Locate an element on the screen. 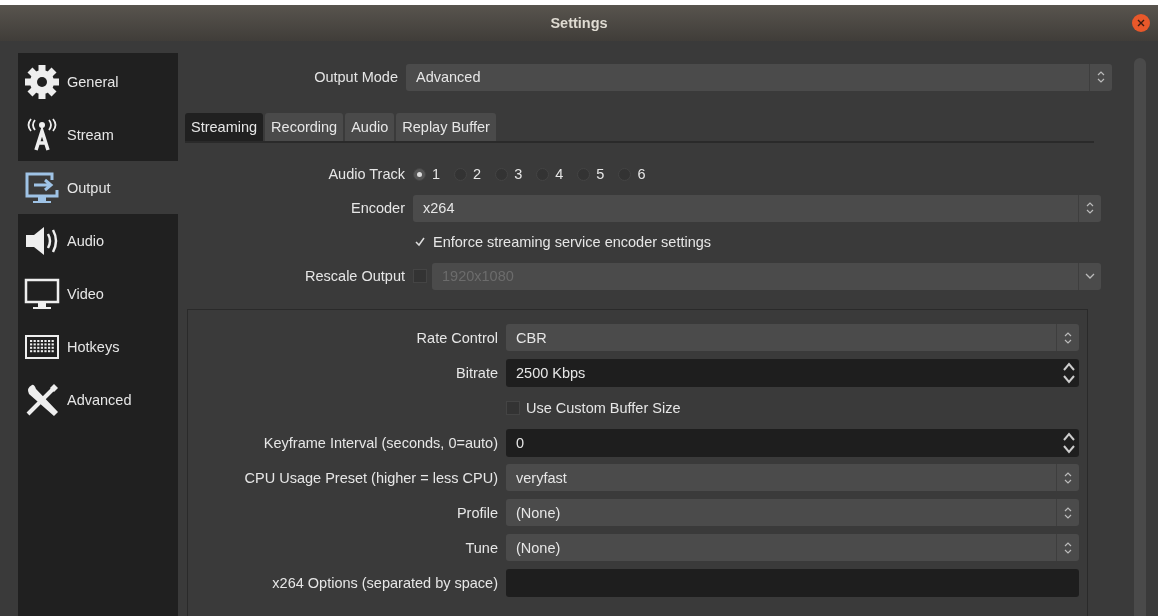  dropdown: Advanced is located at coordinates (759, 77).